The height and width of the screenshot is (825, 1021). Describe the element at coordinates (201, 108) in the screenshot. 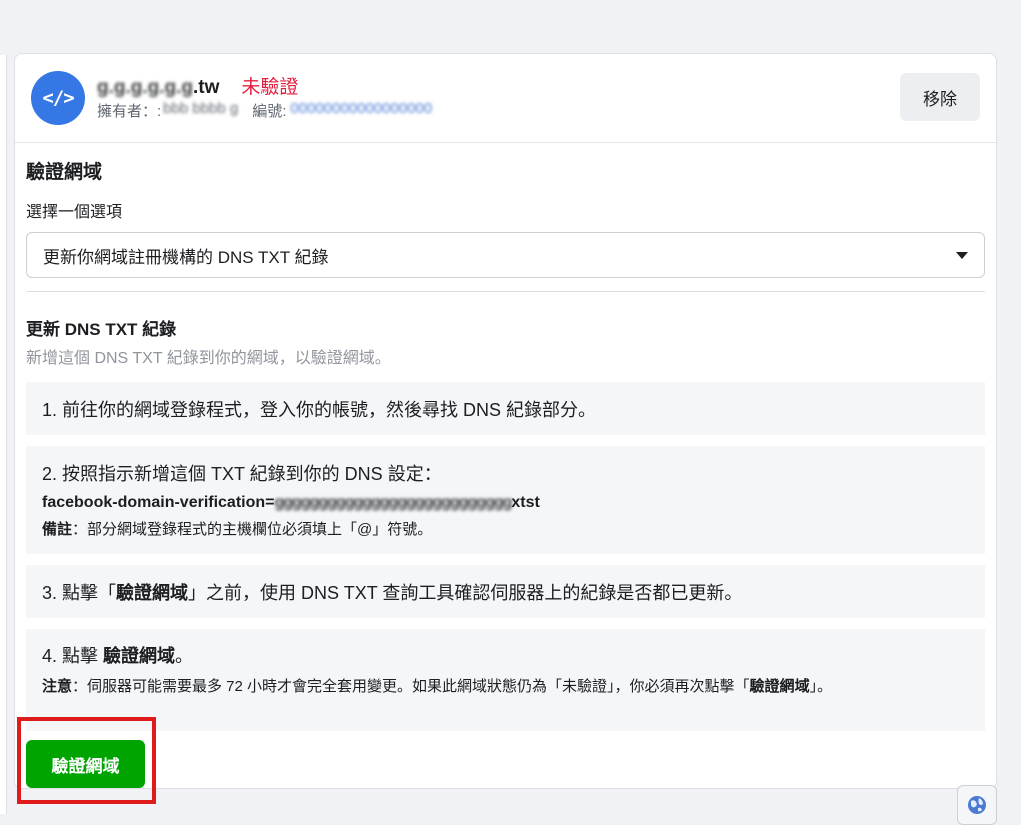

I see `owner-value: bbb bbbb g` at that location.